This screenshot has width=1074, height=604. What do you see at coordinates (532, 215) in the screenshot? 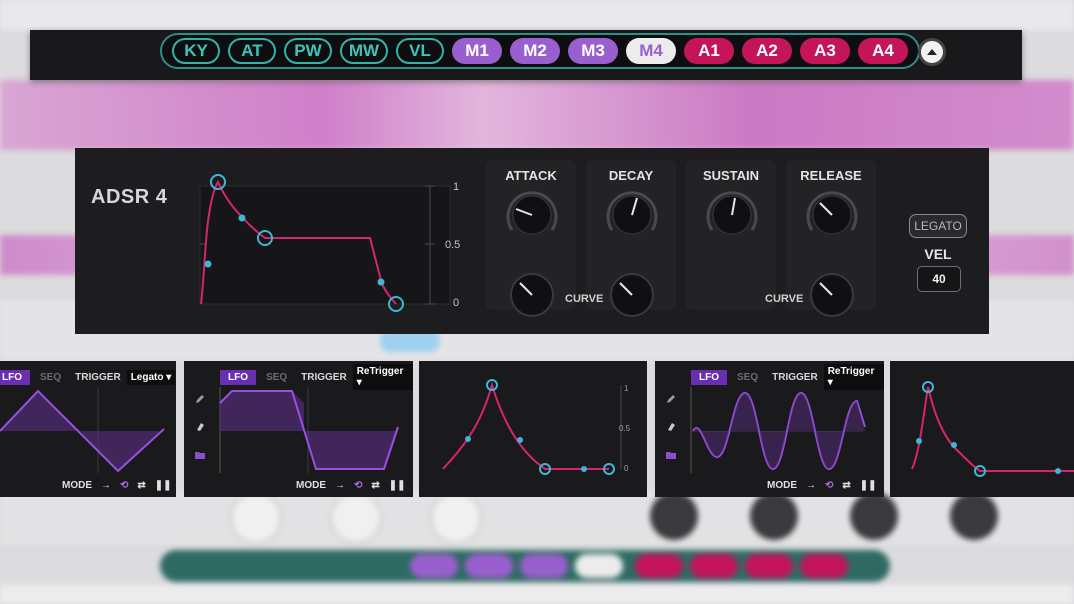
I see `attack-knob` at bounding box center [532, 215].